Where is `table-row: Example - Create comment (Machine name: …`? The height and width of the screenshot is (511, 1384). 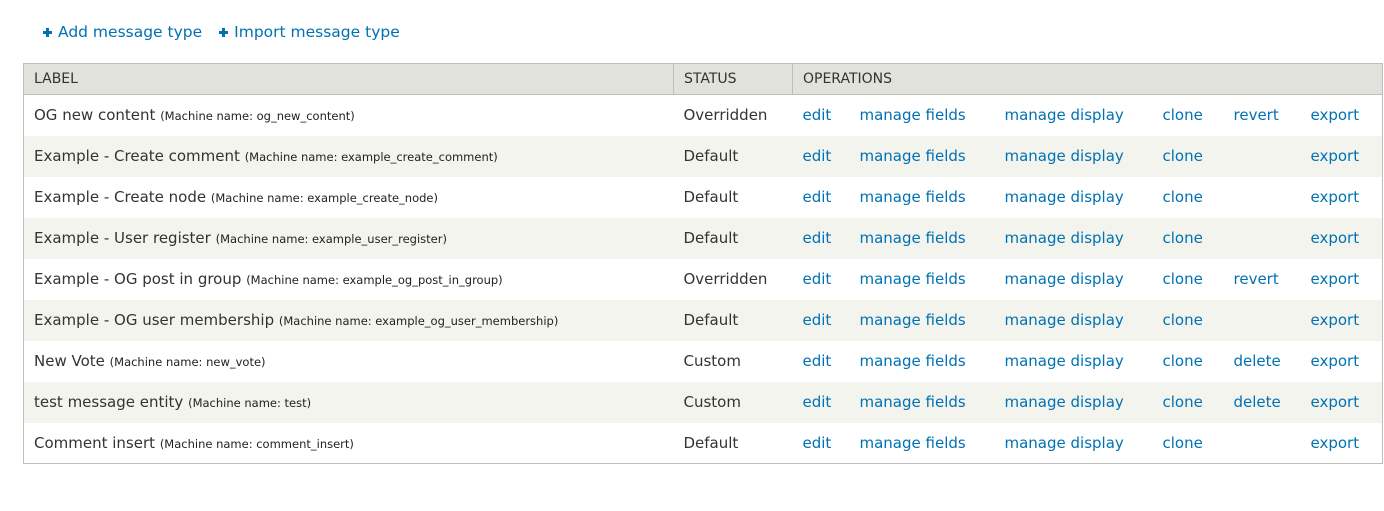
table-row: Example - Create comment (Machine name: … is located at coordinates (703, 156).